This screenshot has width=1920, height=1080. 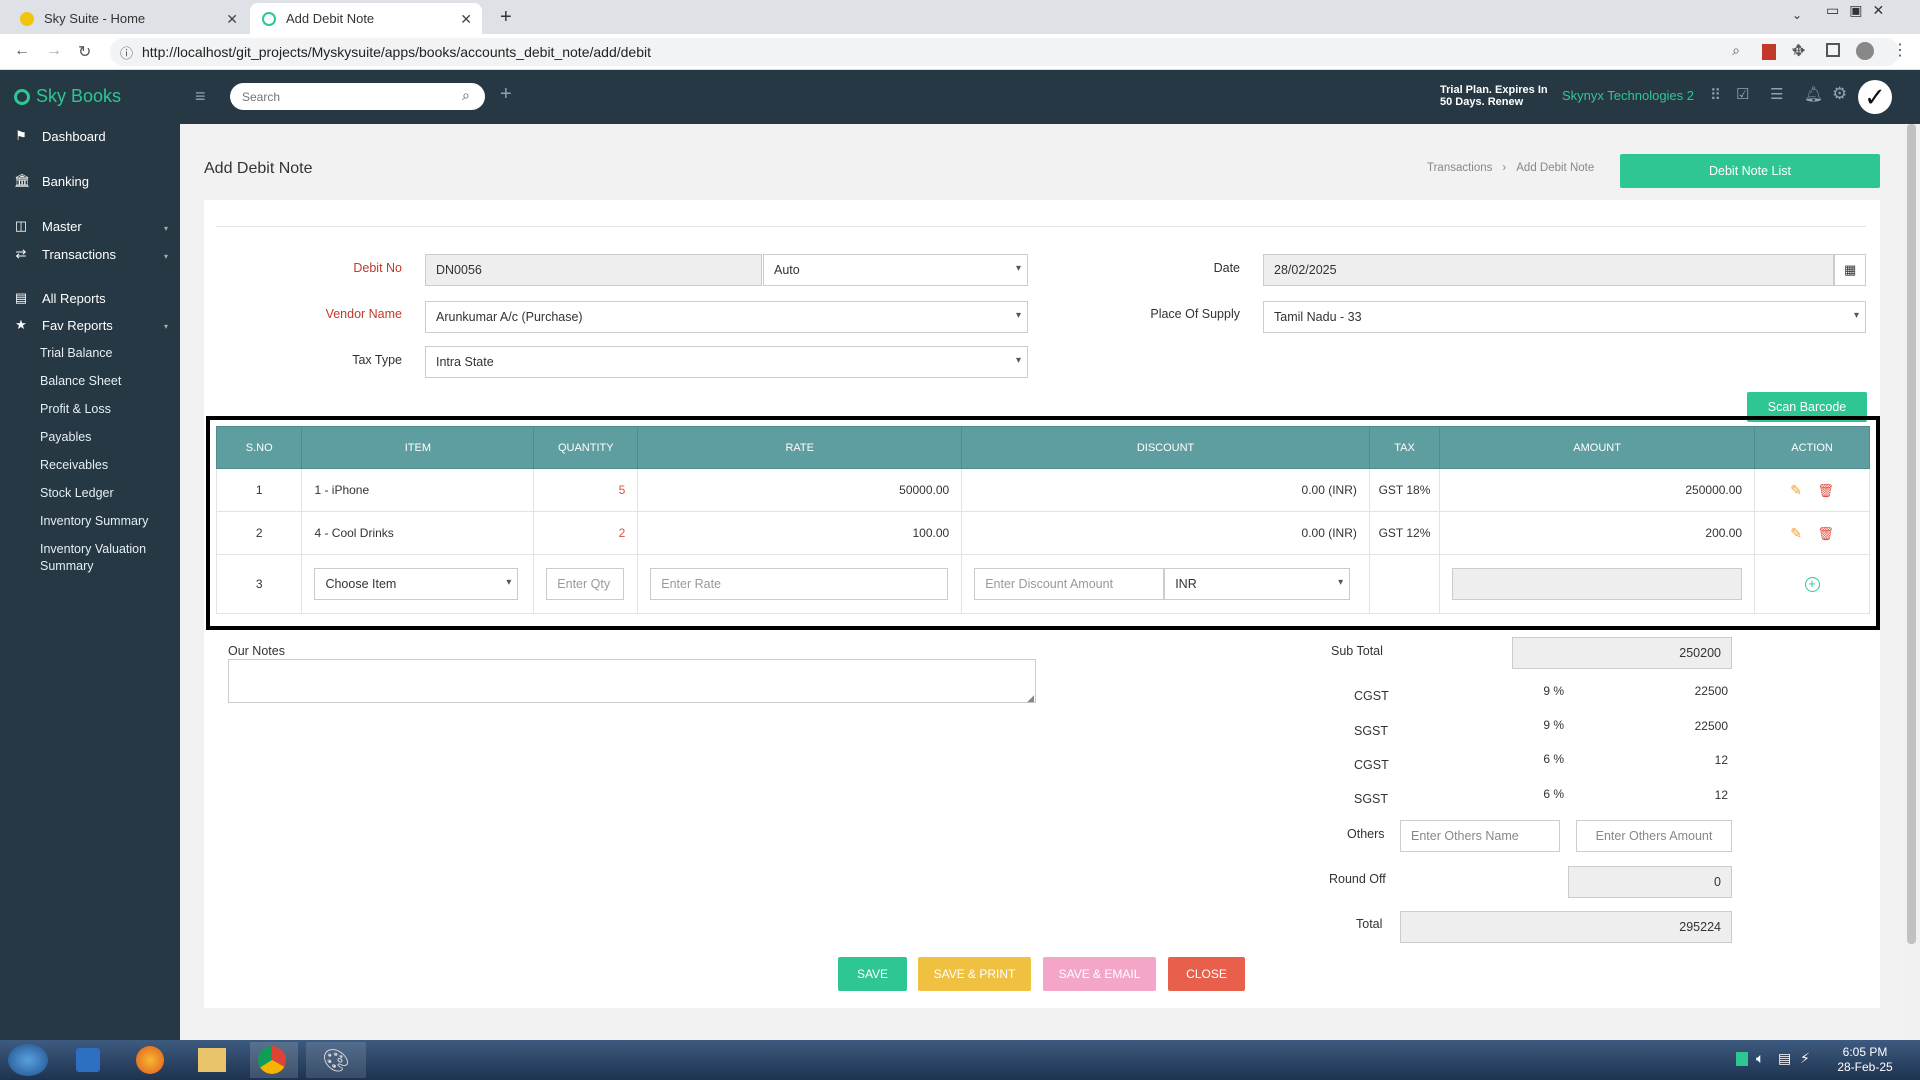 I want to click on sidebar-item-trial-balance: Trial Balance, so click(x=76, y=353).